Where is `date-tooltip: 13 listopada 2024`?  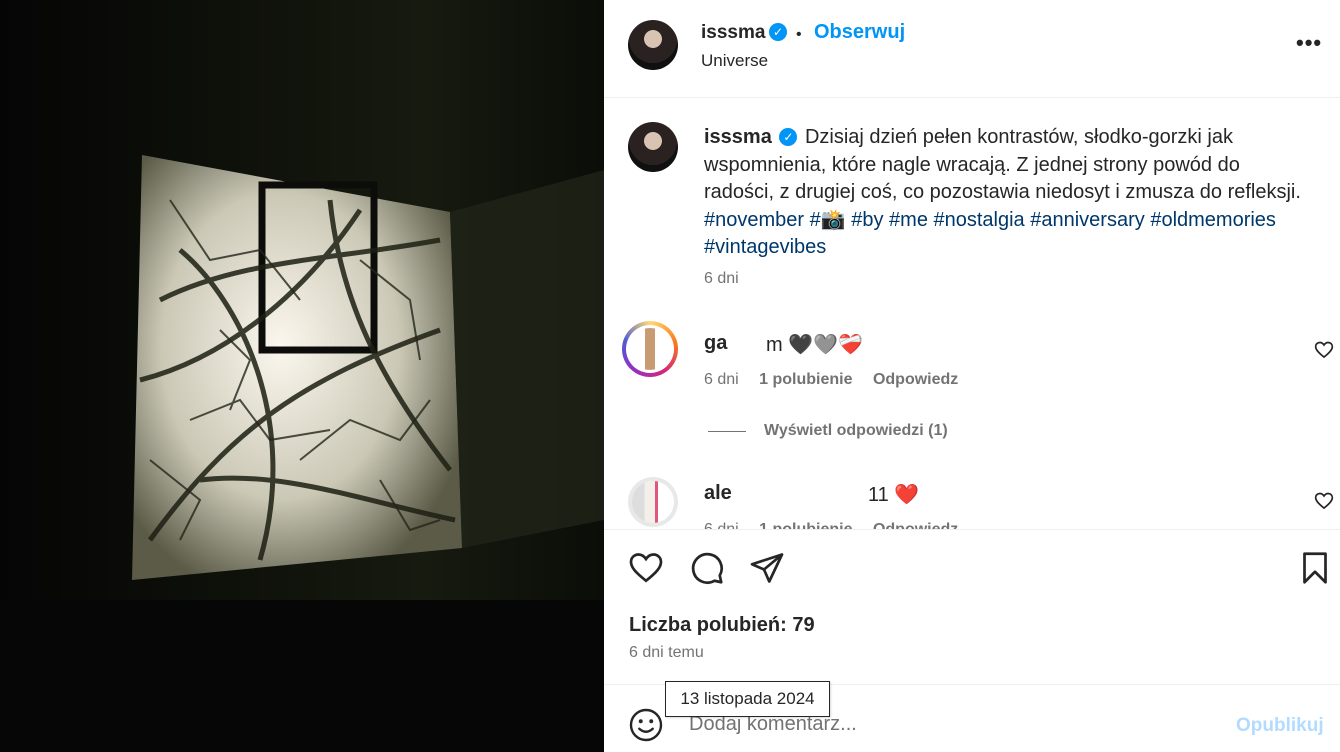 date-tooltip: 13 listopada 2024 is located at coordinates (747, 699).